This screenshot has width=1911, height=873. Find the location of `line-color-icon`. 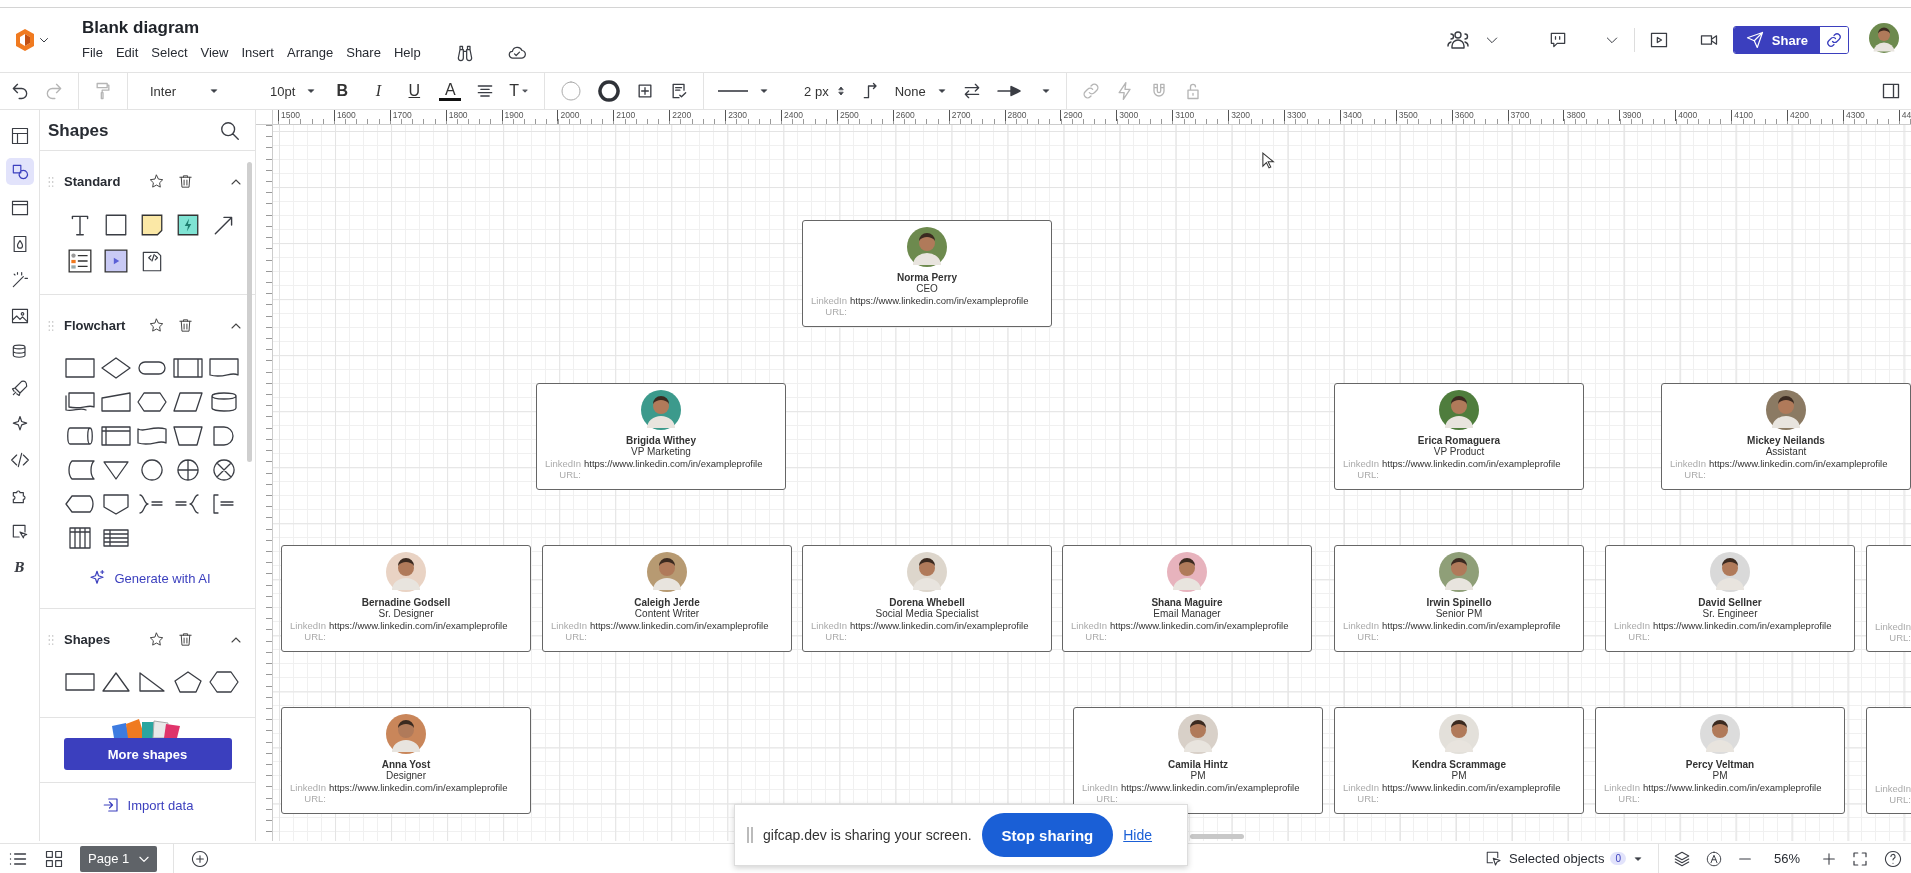

line-color-icon is located at coordinates (609, 91).